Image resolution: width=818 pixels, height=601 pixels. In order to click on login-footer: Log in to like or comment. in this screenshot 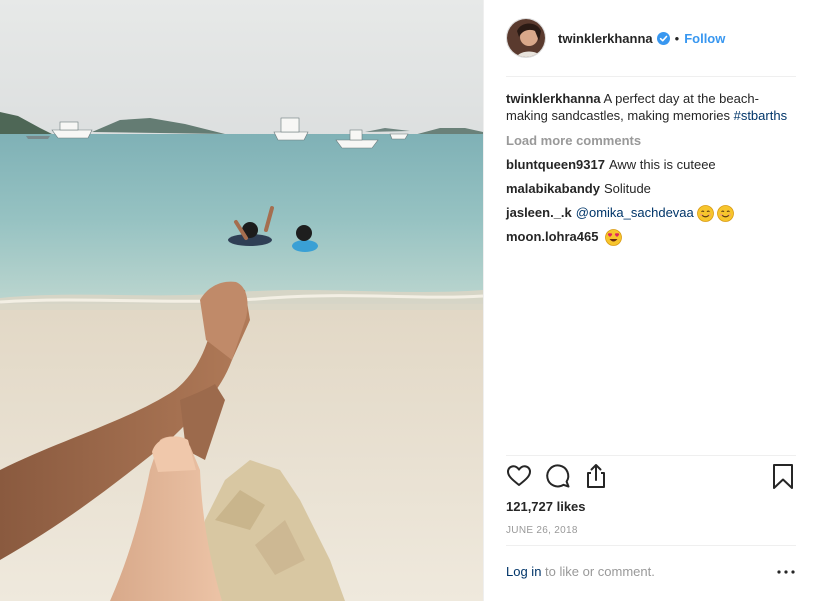, I will do `click(651, 573)`.